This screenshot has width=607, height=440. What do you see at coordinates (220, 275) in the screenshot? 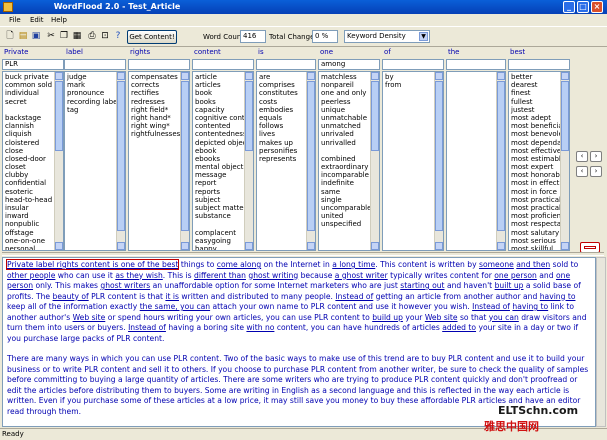
I see `synonym-phrase: different than` at bounding box center [220, 275].